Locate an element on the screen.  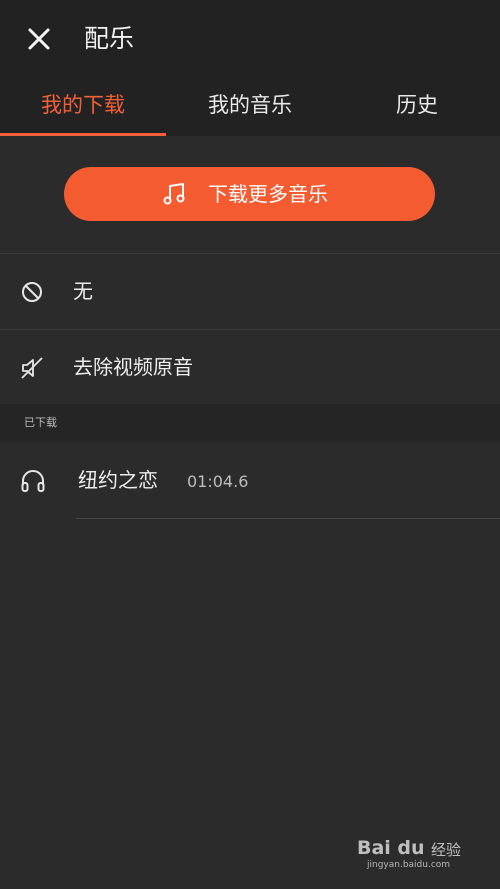
tab-my-music: 我的音乐 is located at coordinates (250, 107).